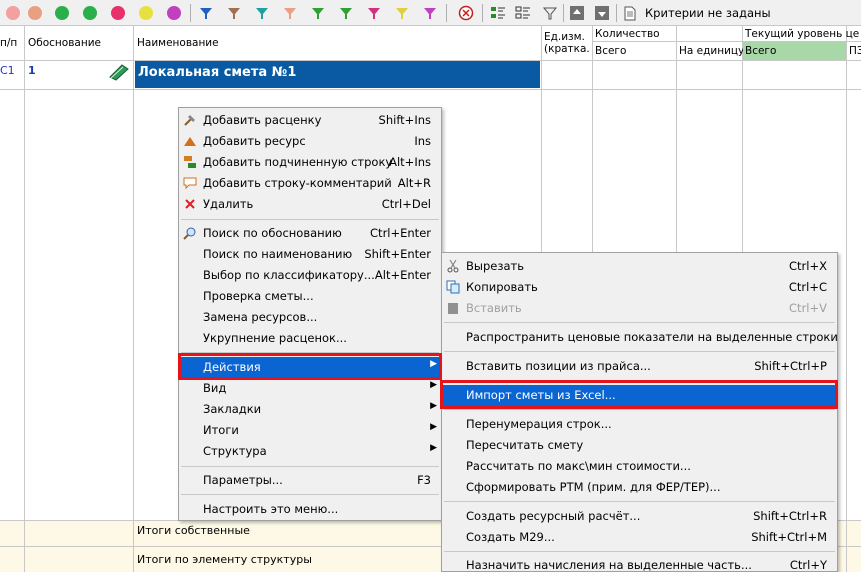 This screenshot has width=861, height=572. I want to click on filter-icon-brown, so click(234, 13).